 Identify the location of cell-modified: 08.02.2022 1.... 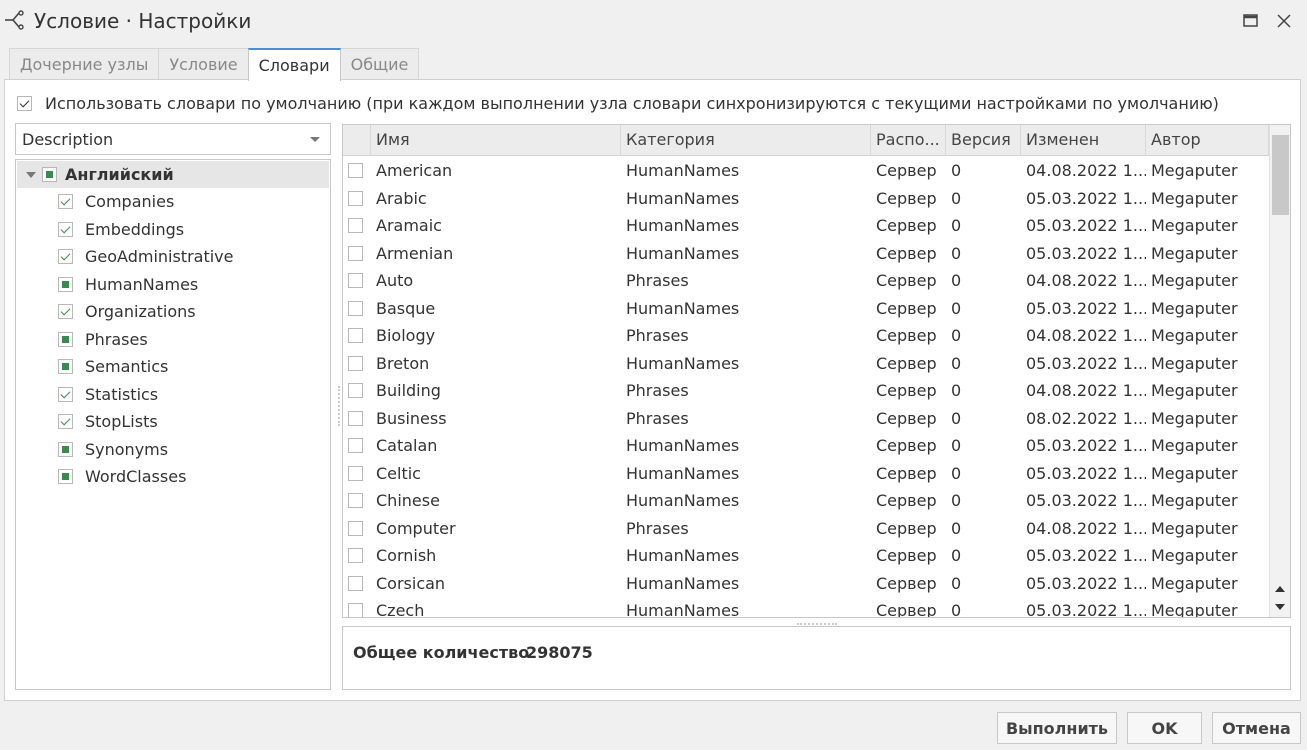
(1086, 418).